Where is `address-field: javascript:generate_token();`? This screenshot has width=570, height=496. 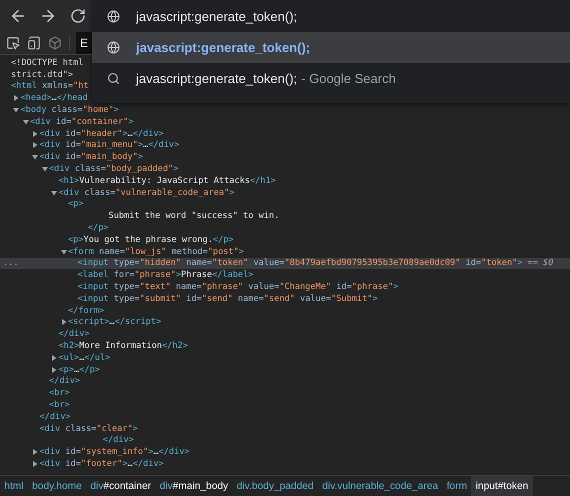 address-field: javascript:generate_token(); is located at coordinates (353, 16).